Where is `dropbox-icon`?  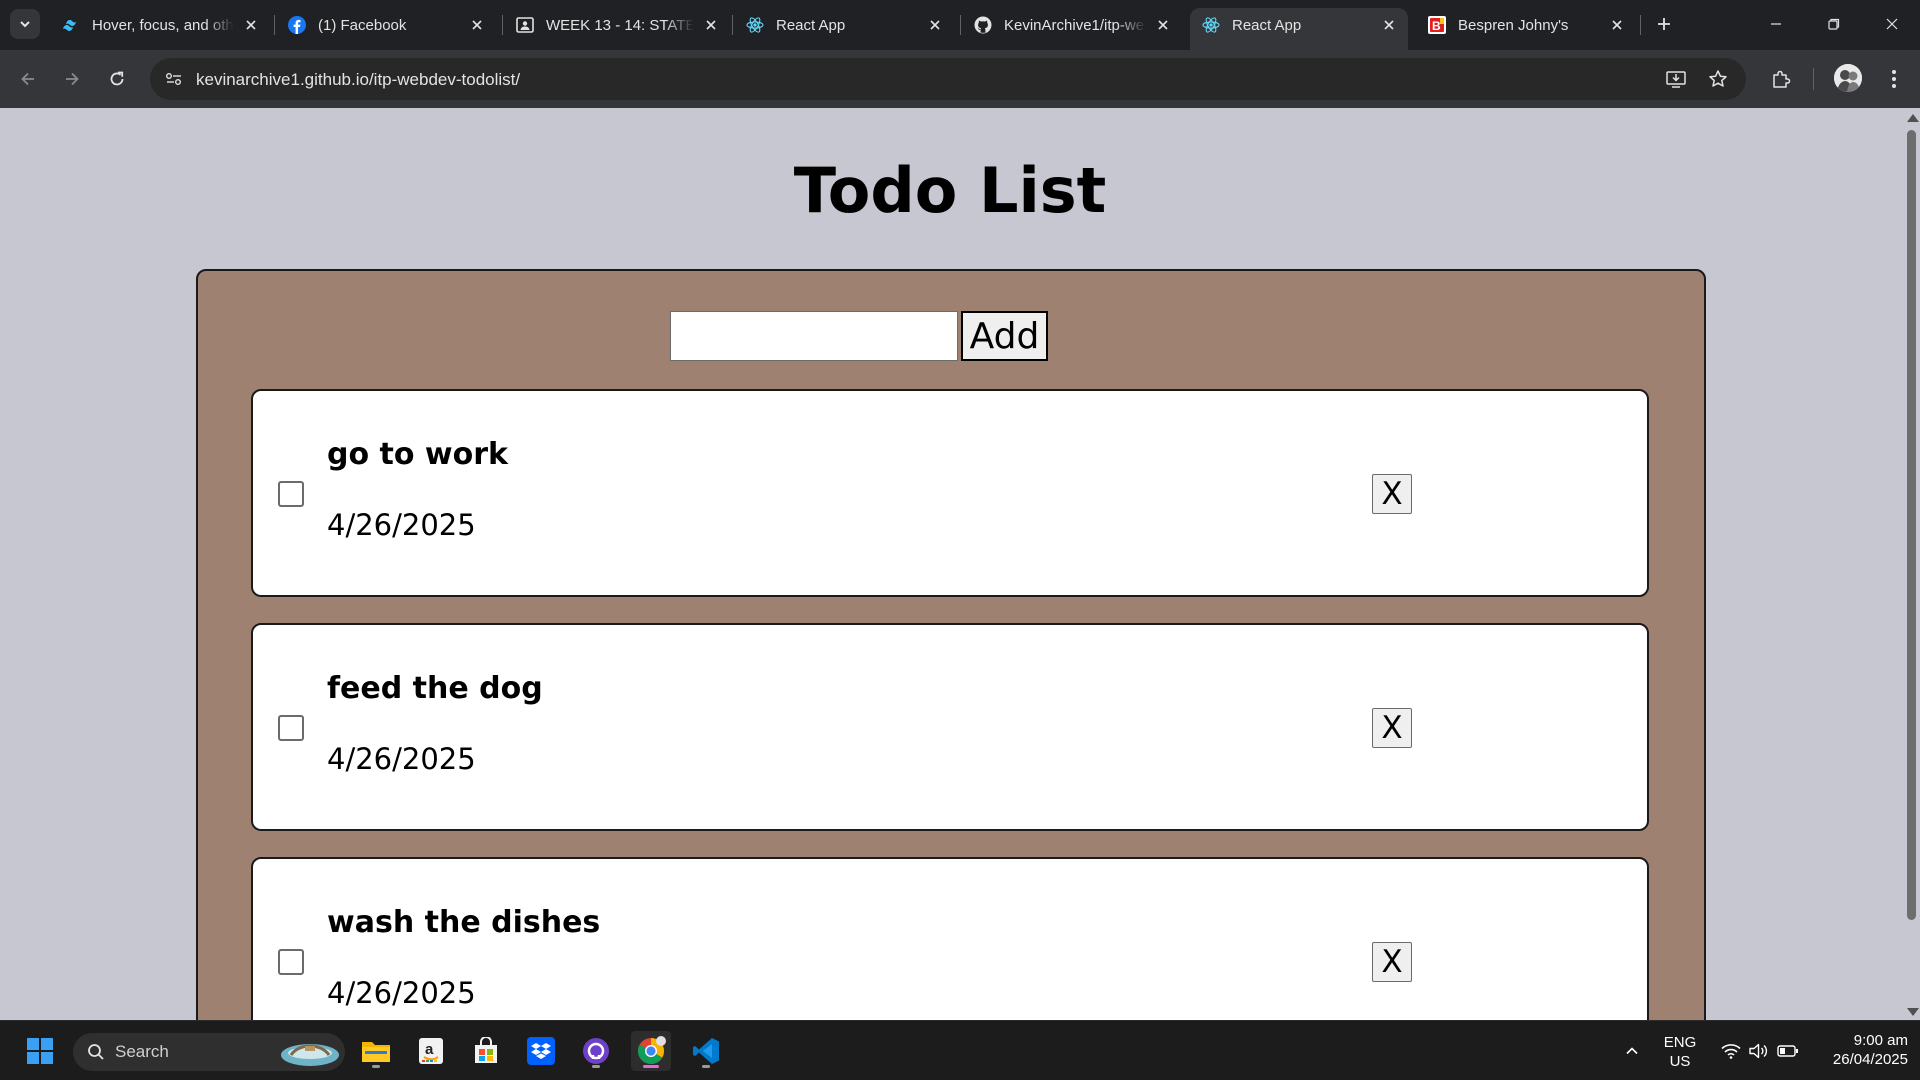
dropbox-icon is located at coordinates (541, 1051).